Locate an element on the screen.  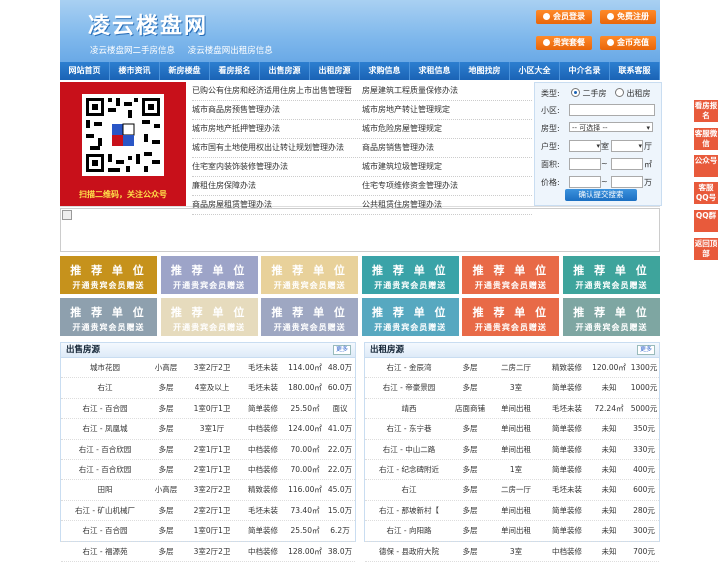
header-link-sale: 凌云楼盘网二手房信息 is located at coordinates (132, 51).